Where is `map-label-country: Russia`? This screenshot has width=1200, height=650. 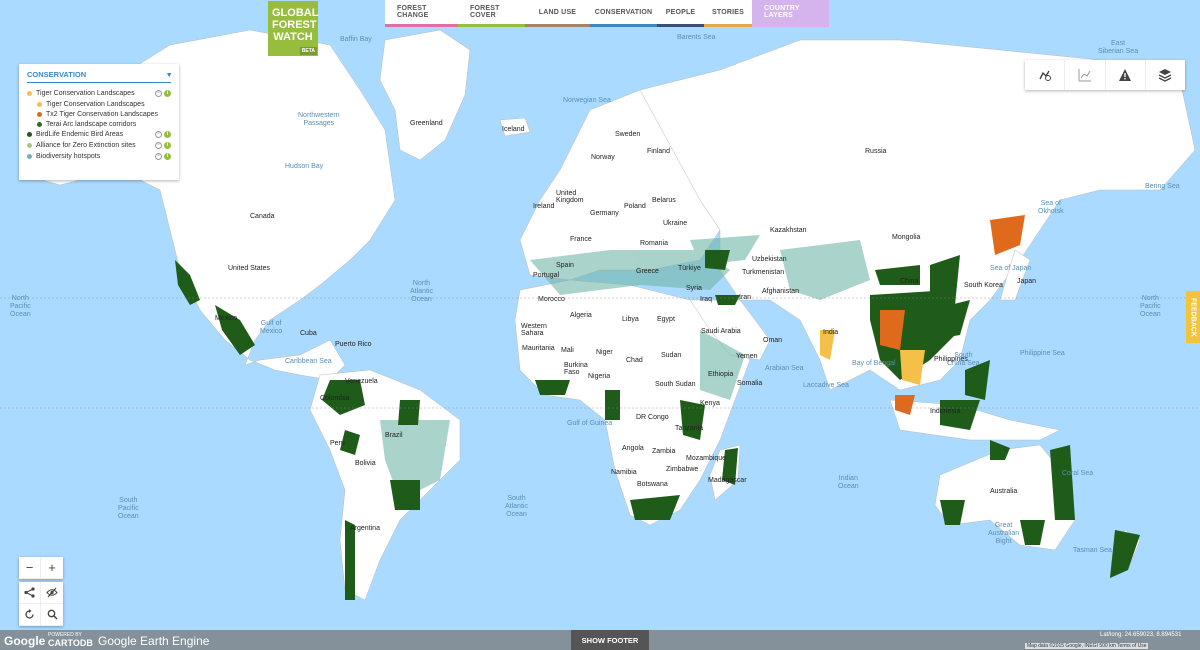 map-label-country: Russia is located at coordinates (876, 151).